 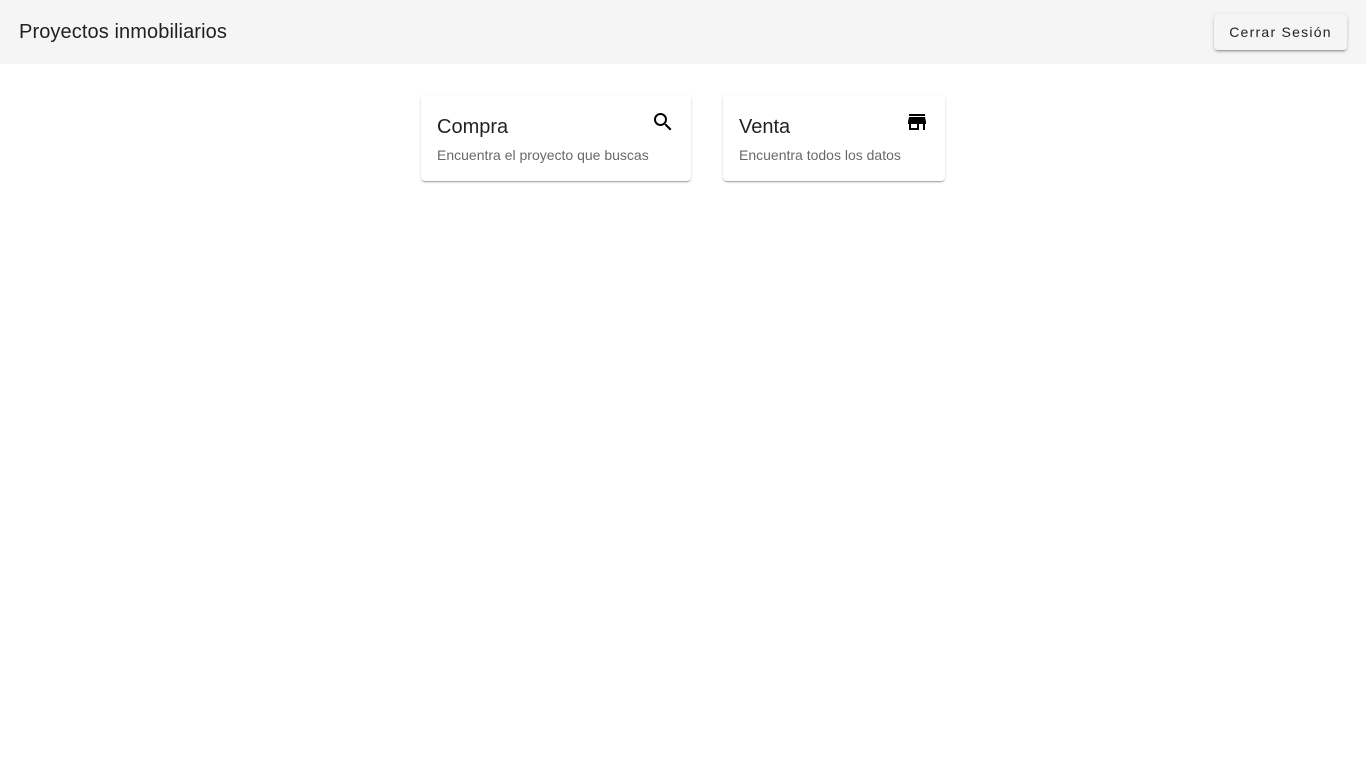 What do you see at coordinates (1280, 32) in the screenshot?
I see `logout-button: Cerrar Sesión` at bounding box center [1280, 32].